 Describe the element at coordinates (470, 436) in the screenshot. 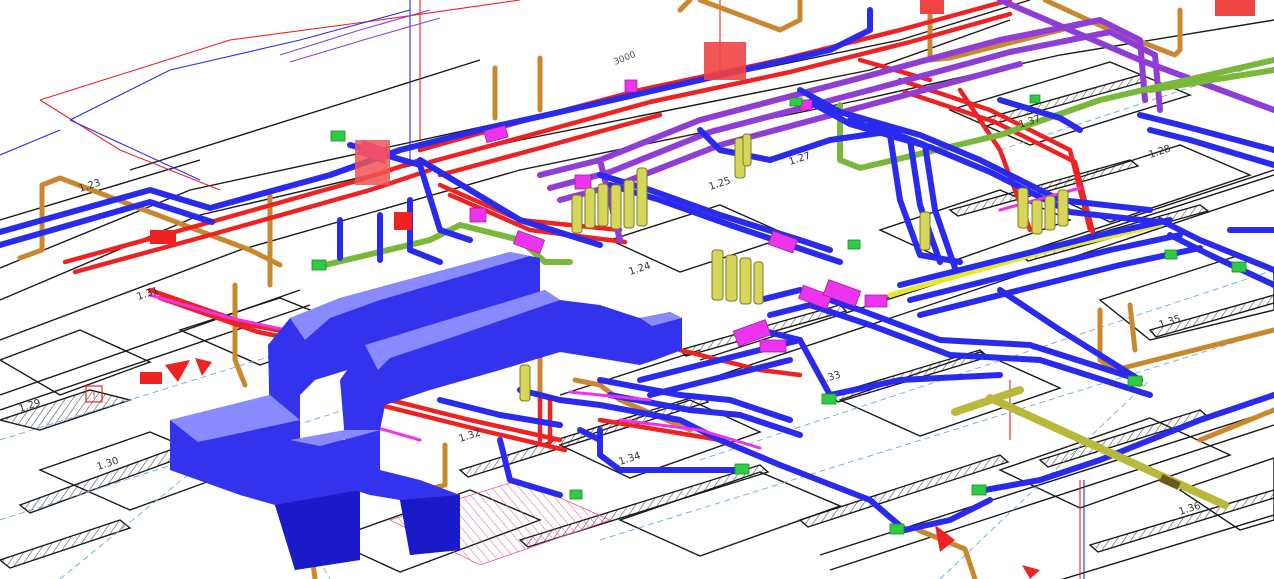

I see `room-tag: 1.32` at that location.